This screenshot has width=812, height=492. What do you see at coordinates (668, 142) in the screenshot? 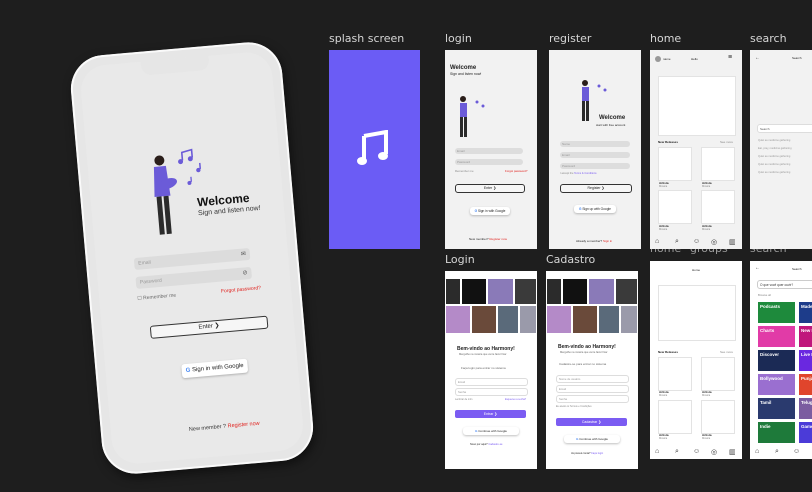
I see `new-releases-heading: New Releases` at bounding box center [668, 142].